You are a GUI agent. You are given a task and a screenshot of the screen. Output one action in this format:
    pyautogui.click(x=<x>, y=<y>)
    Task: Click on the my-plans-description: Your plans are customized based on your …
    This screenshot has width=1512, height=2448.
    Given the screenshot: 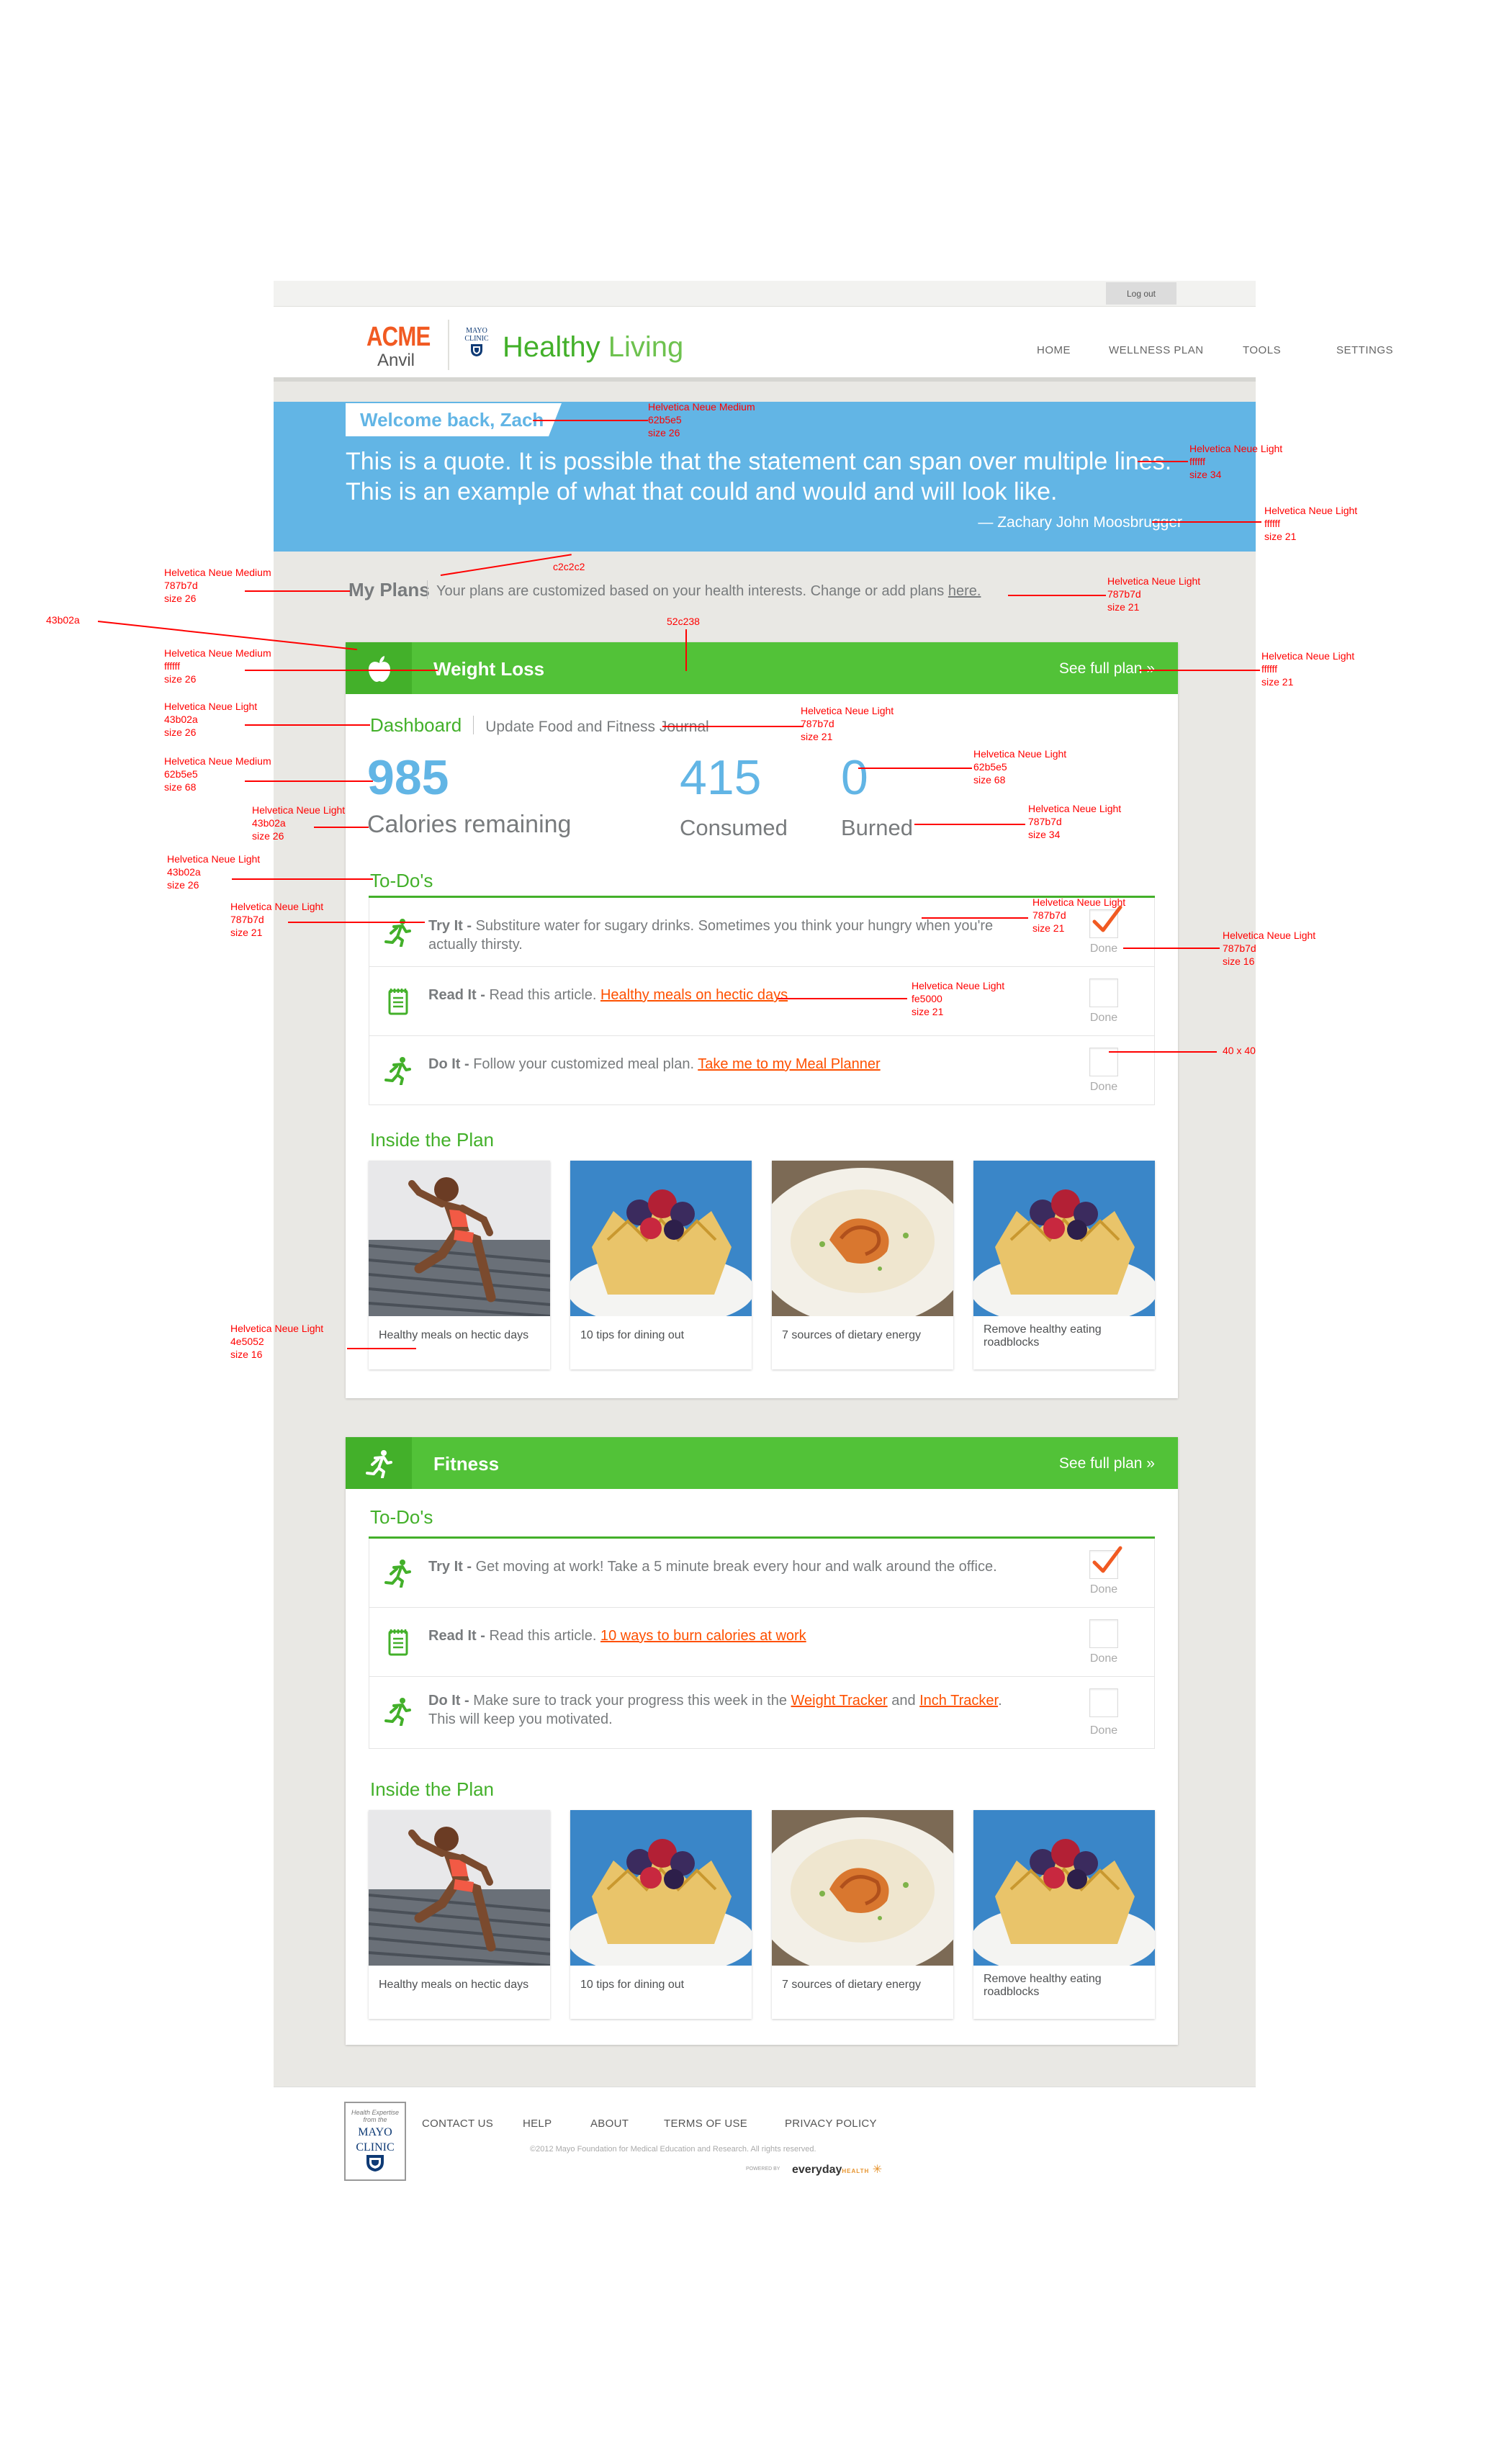 What is the action you would take?
    pyautogui.click(x=708, y=591)
    